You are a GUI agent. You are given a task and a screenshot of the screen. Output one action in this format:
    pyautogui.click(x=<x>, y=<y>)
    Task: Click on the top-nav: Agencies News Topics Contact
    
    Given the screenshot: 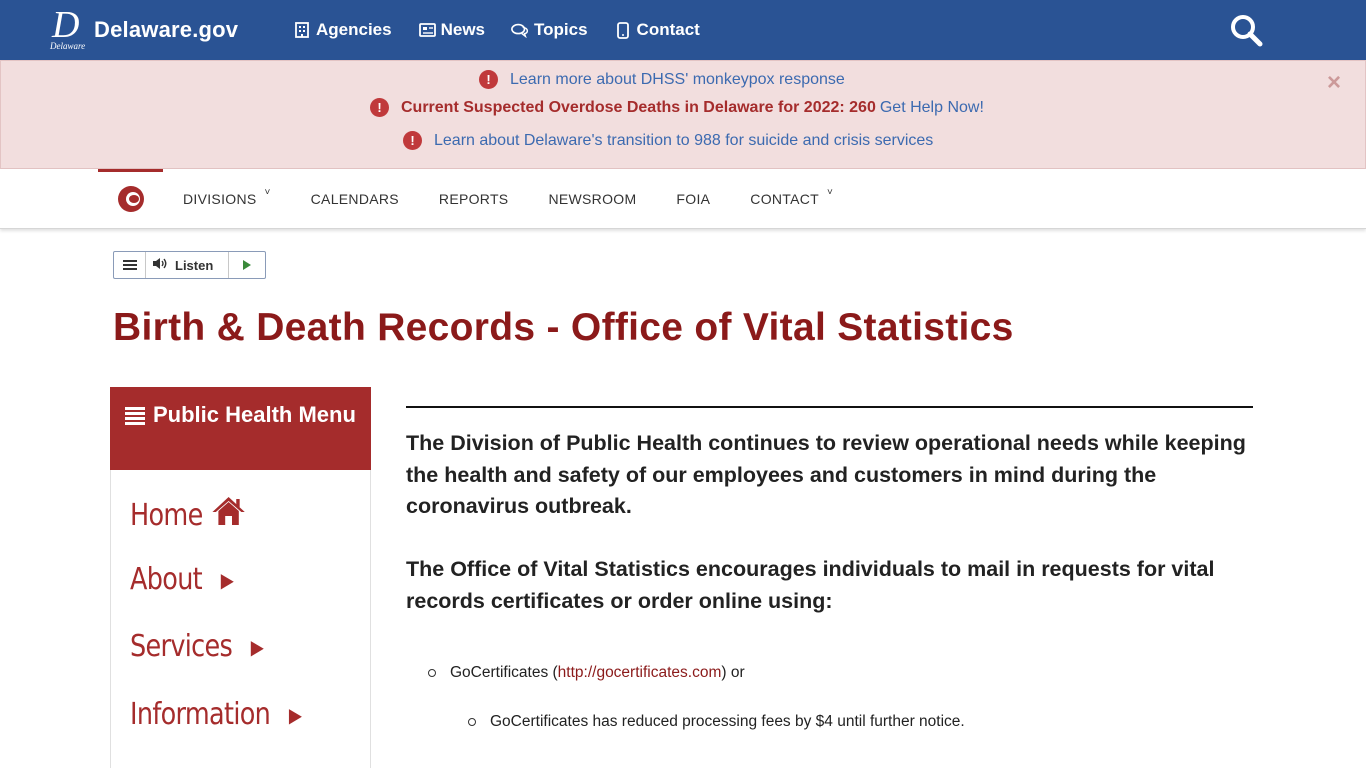 What is the action you would take?
    pyautogui.click(x=509, y=30)
    